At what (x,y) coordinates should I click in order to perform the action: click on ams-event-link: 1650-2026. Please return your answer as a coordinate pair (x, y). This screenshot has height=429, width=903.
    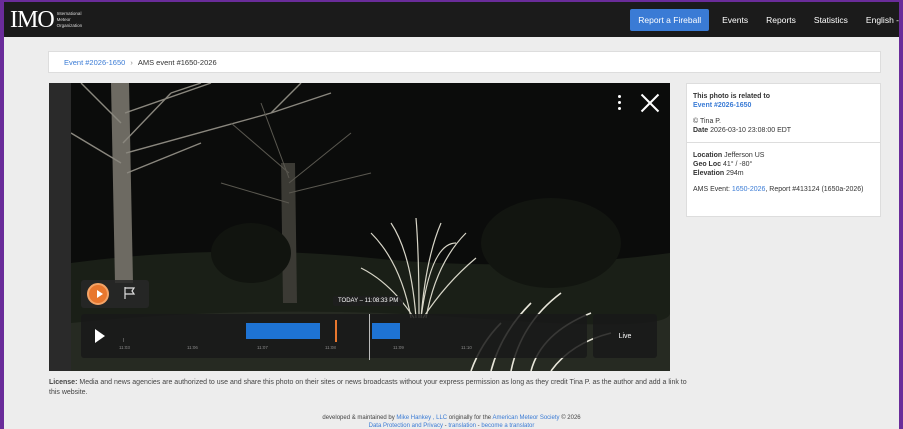
    Looking at the image, I should click on (748, 189).